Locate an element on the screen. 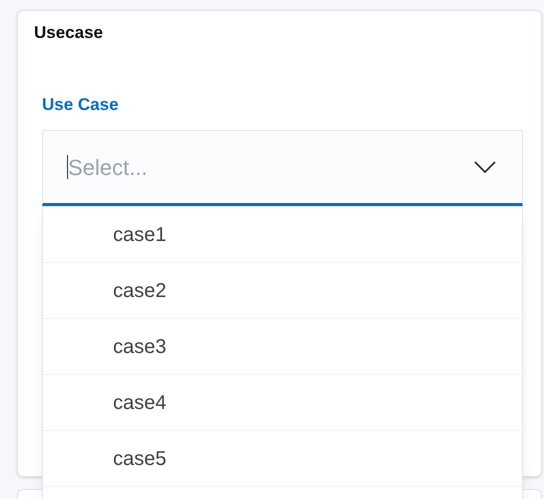  card-title: Usecase is located at coordinates (69, 32).